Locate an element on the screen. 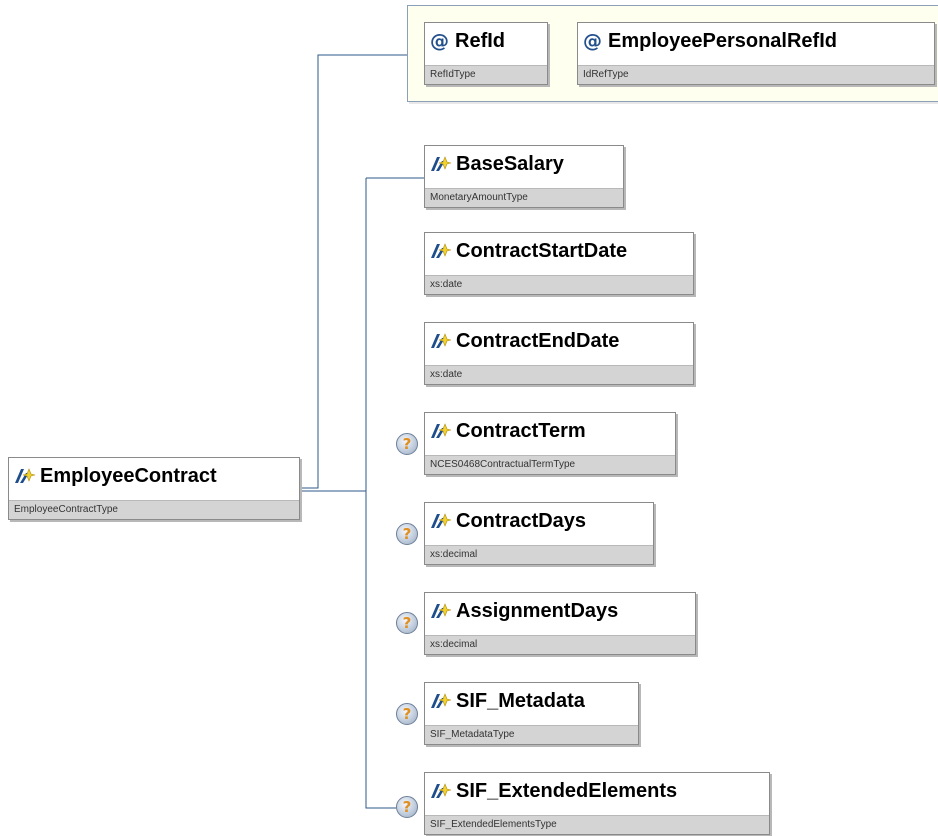 Image resolution: width=938 pixels, height=836 pixels. attribute-employeepersonalrefid: @ EmployeePersonalRefId IdRefType is located at coordinates (756, 53).